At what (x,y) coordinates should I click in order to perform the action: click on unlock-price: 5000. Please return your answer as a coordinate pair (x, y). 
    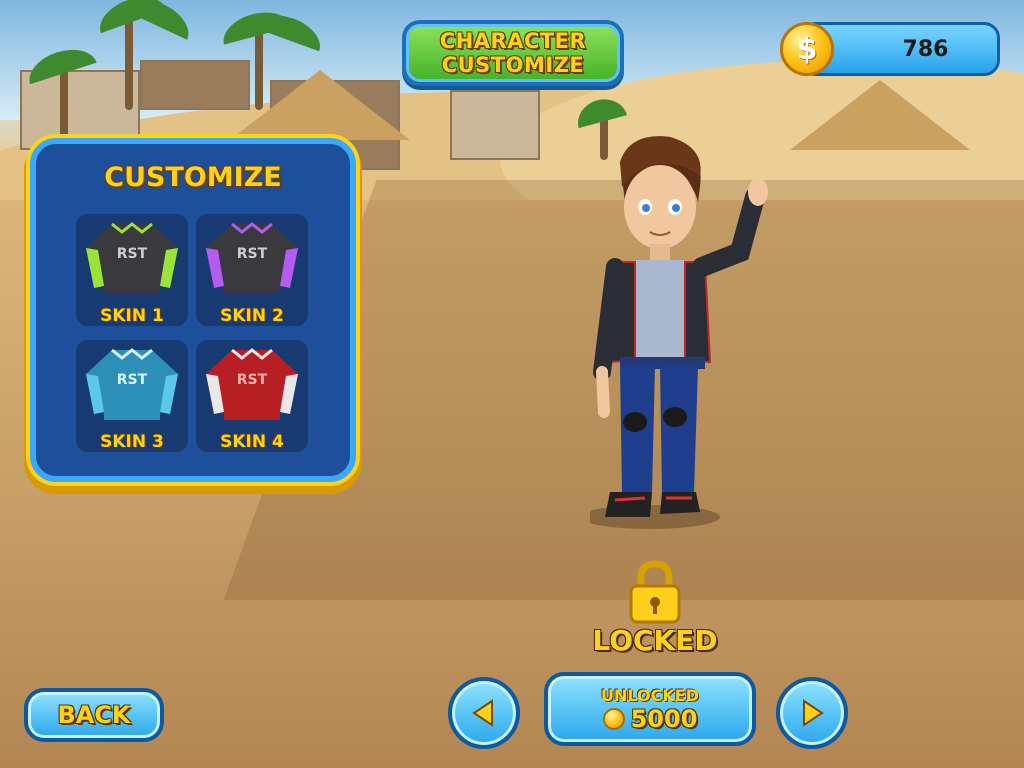
    Looking at the image, I should click on (650, 718).